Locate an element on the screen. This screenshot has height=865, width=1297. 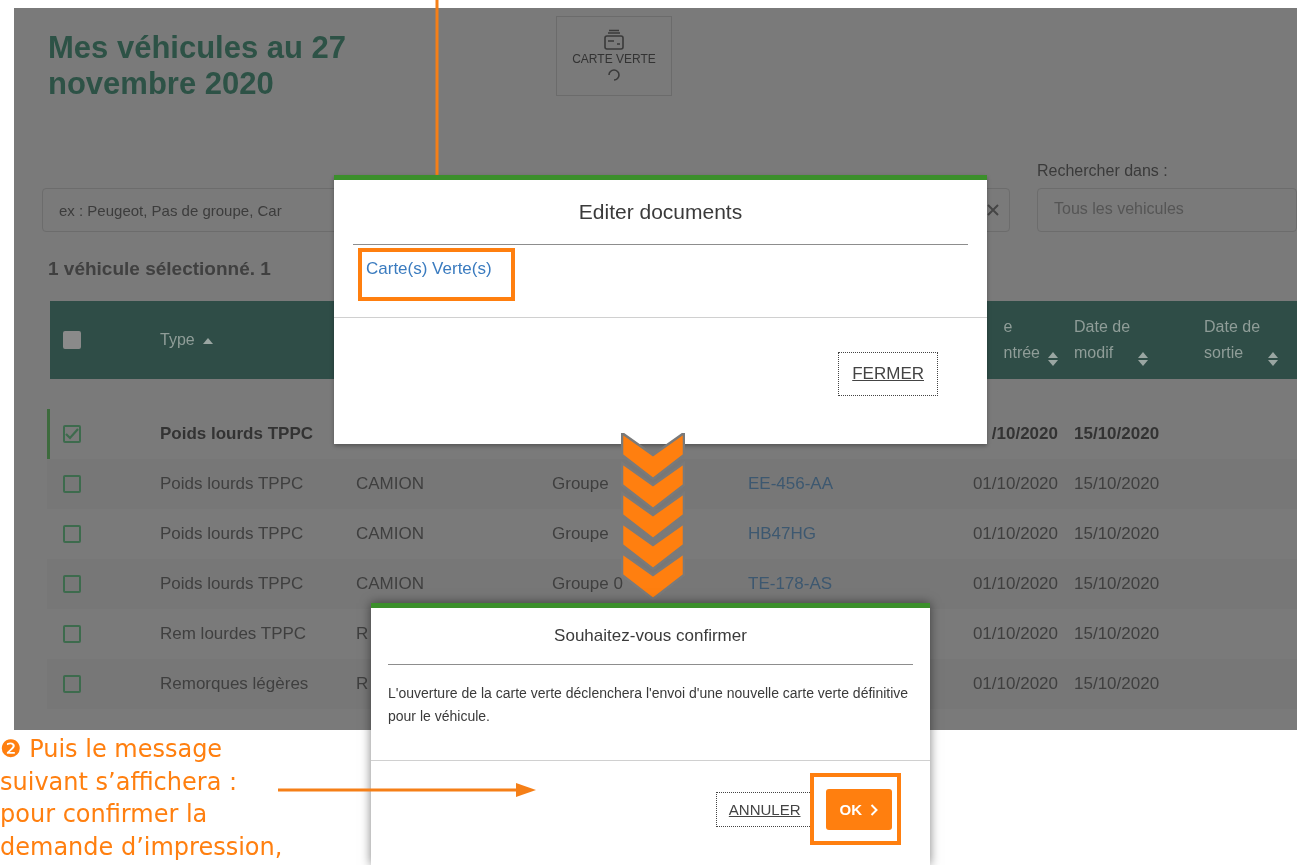
table-cell: /10/2020 is located at coordinates (1024, 434).